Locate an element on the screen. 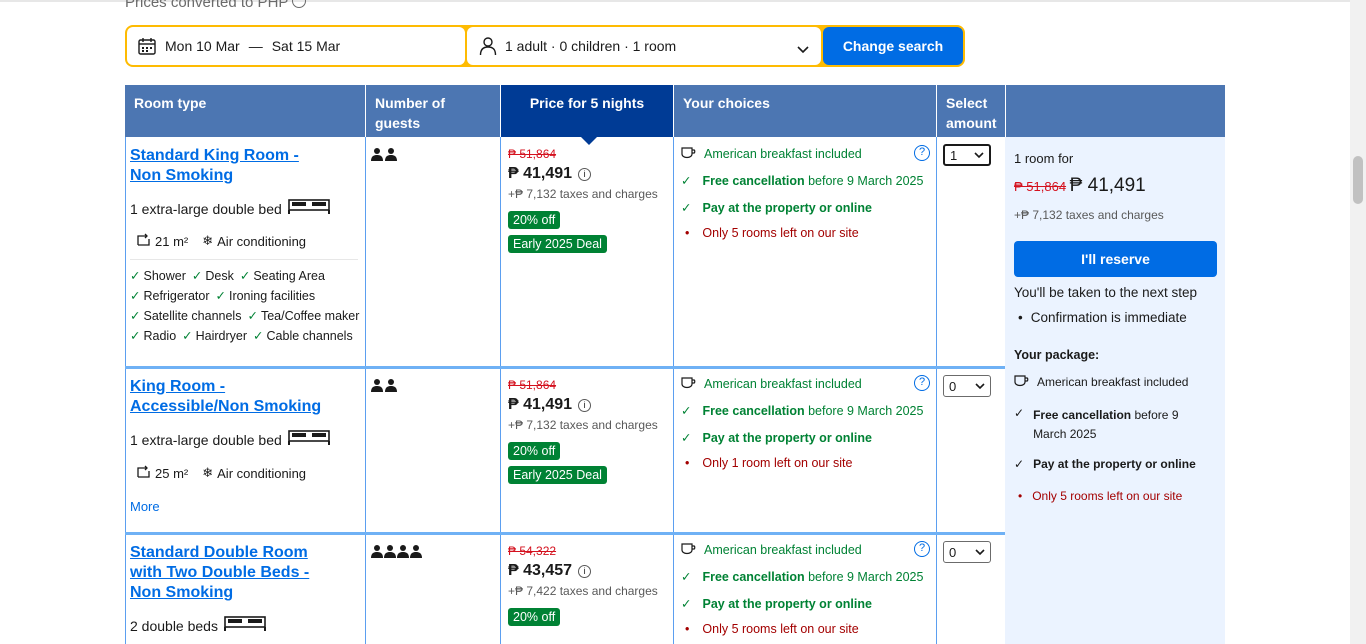 Image resolution: width=1366 pixels, height=644 pixels. room-quantity-select: 1 is located at coordinates (967, 155).